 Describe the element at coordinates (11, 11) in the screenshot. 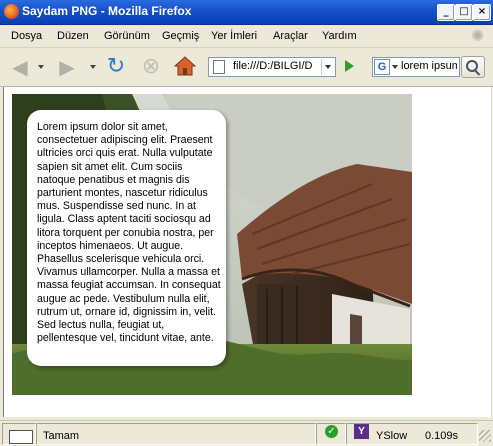

I see `firefox-icon` at that location.